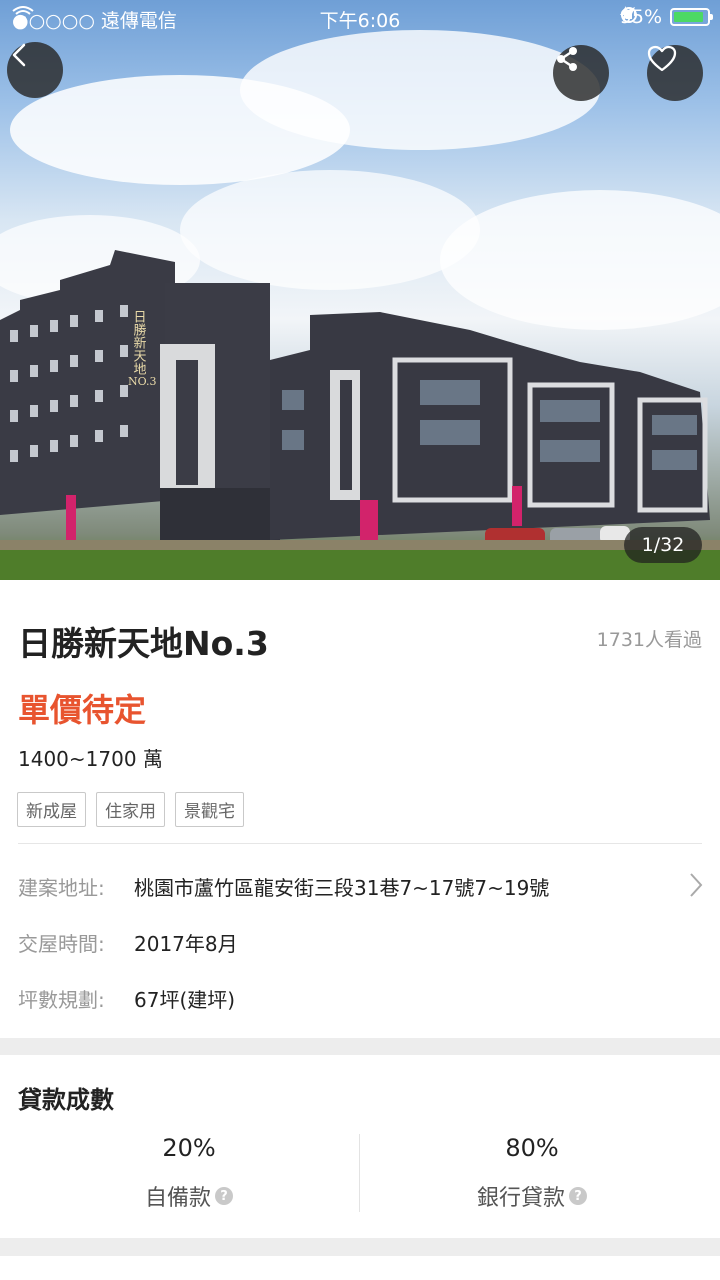  I want to click on share-button, so click(581, 73).